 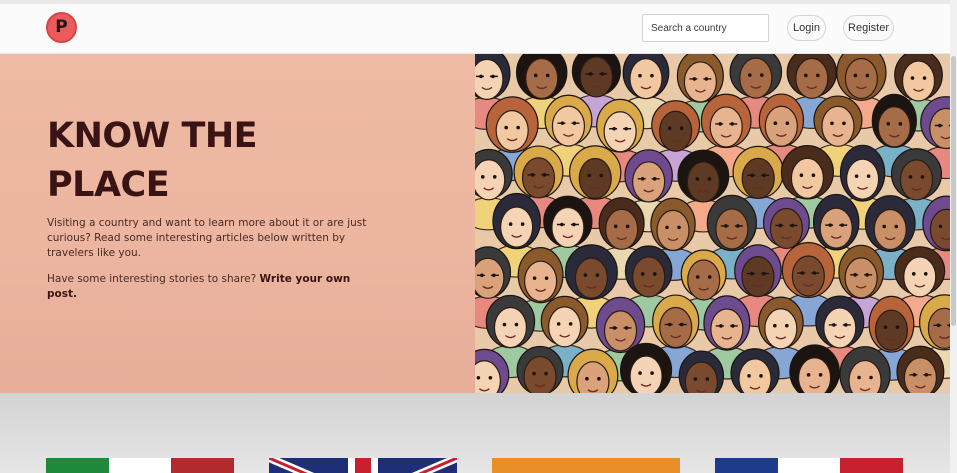 What do you see at coordinates (363, 465) in the screenshot?
I see `uk-flag-icon` at bounding box center [363, 465].